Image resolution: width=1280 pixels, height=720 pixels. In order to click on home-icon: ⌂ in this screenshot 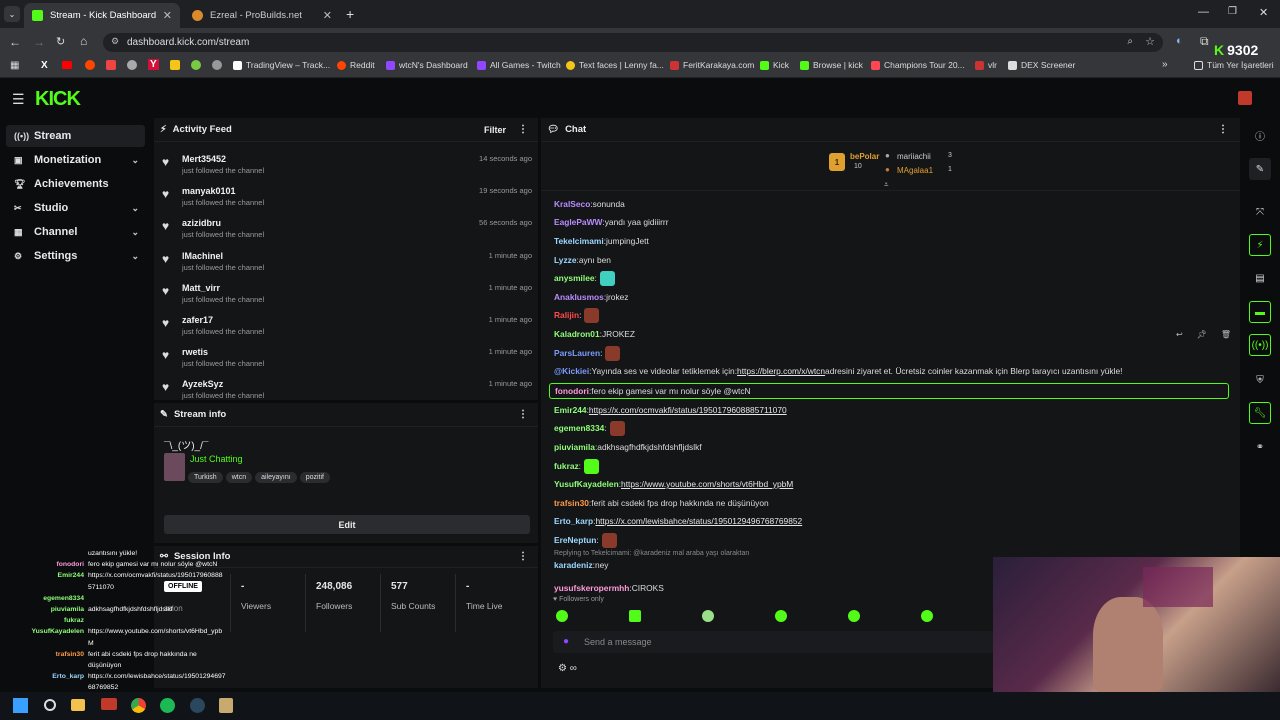, I will do `click(83, 41)`.